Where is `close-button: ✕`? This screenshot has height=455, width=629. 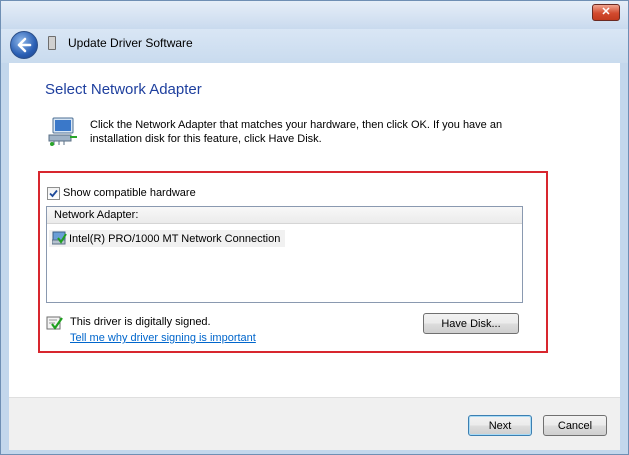 close-button: ✕ is located at coordinates (606, 12).